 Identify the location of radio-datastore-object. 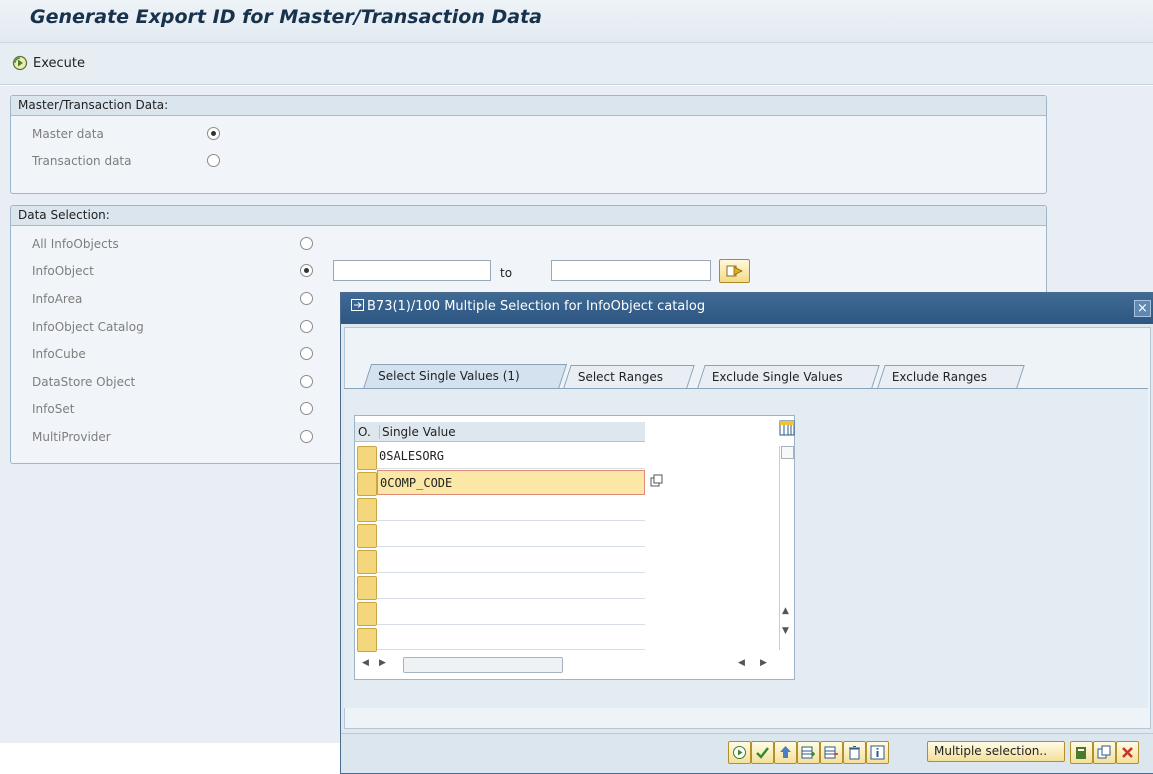
(306, 381).